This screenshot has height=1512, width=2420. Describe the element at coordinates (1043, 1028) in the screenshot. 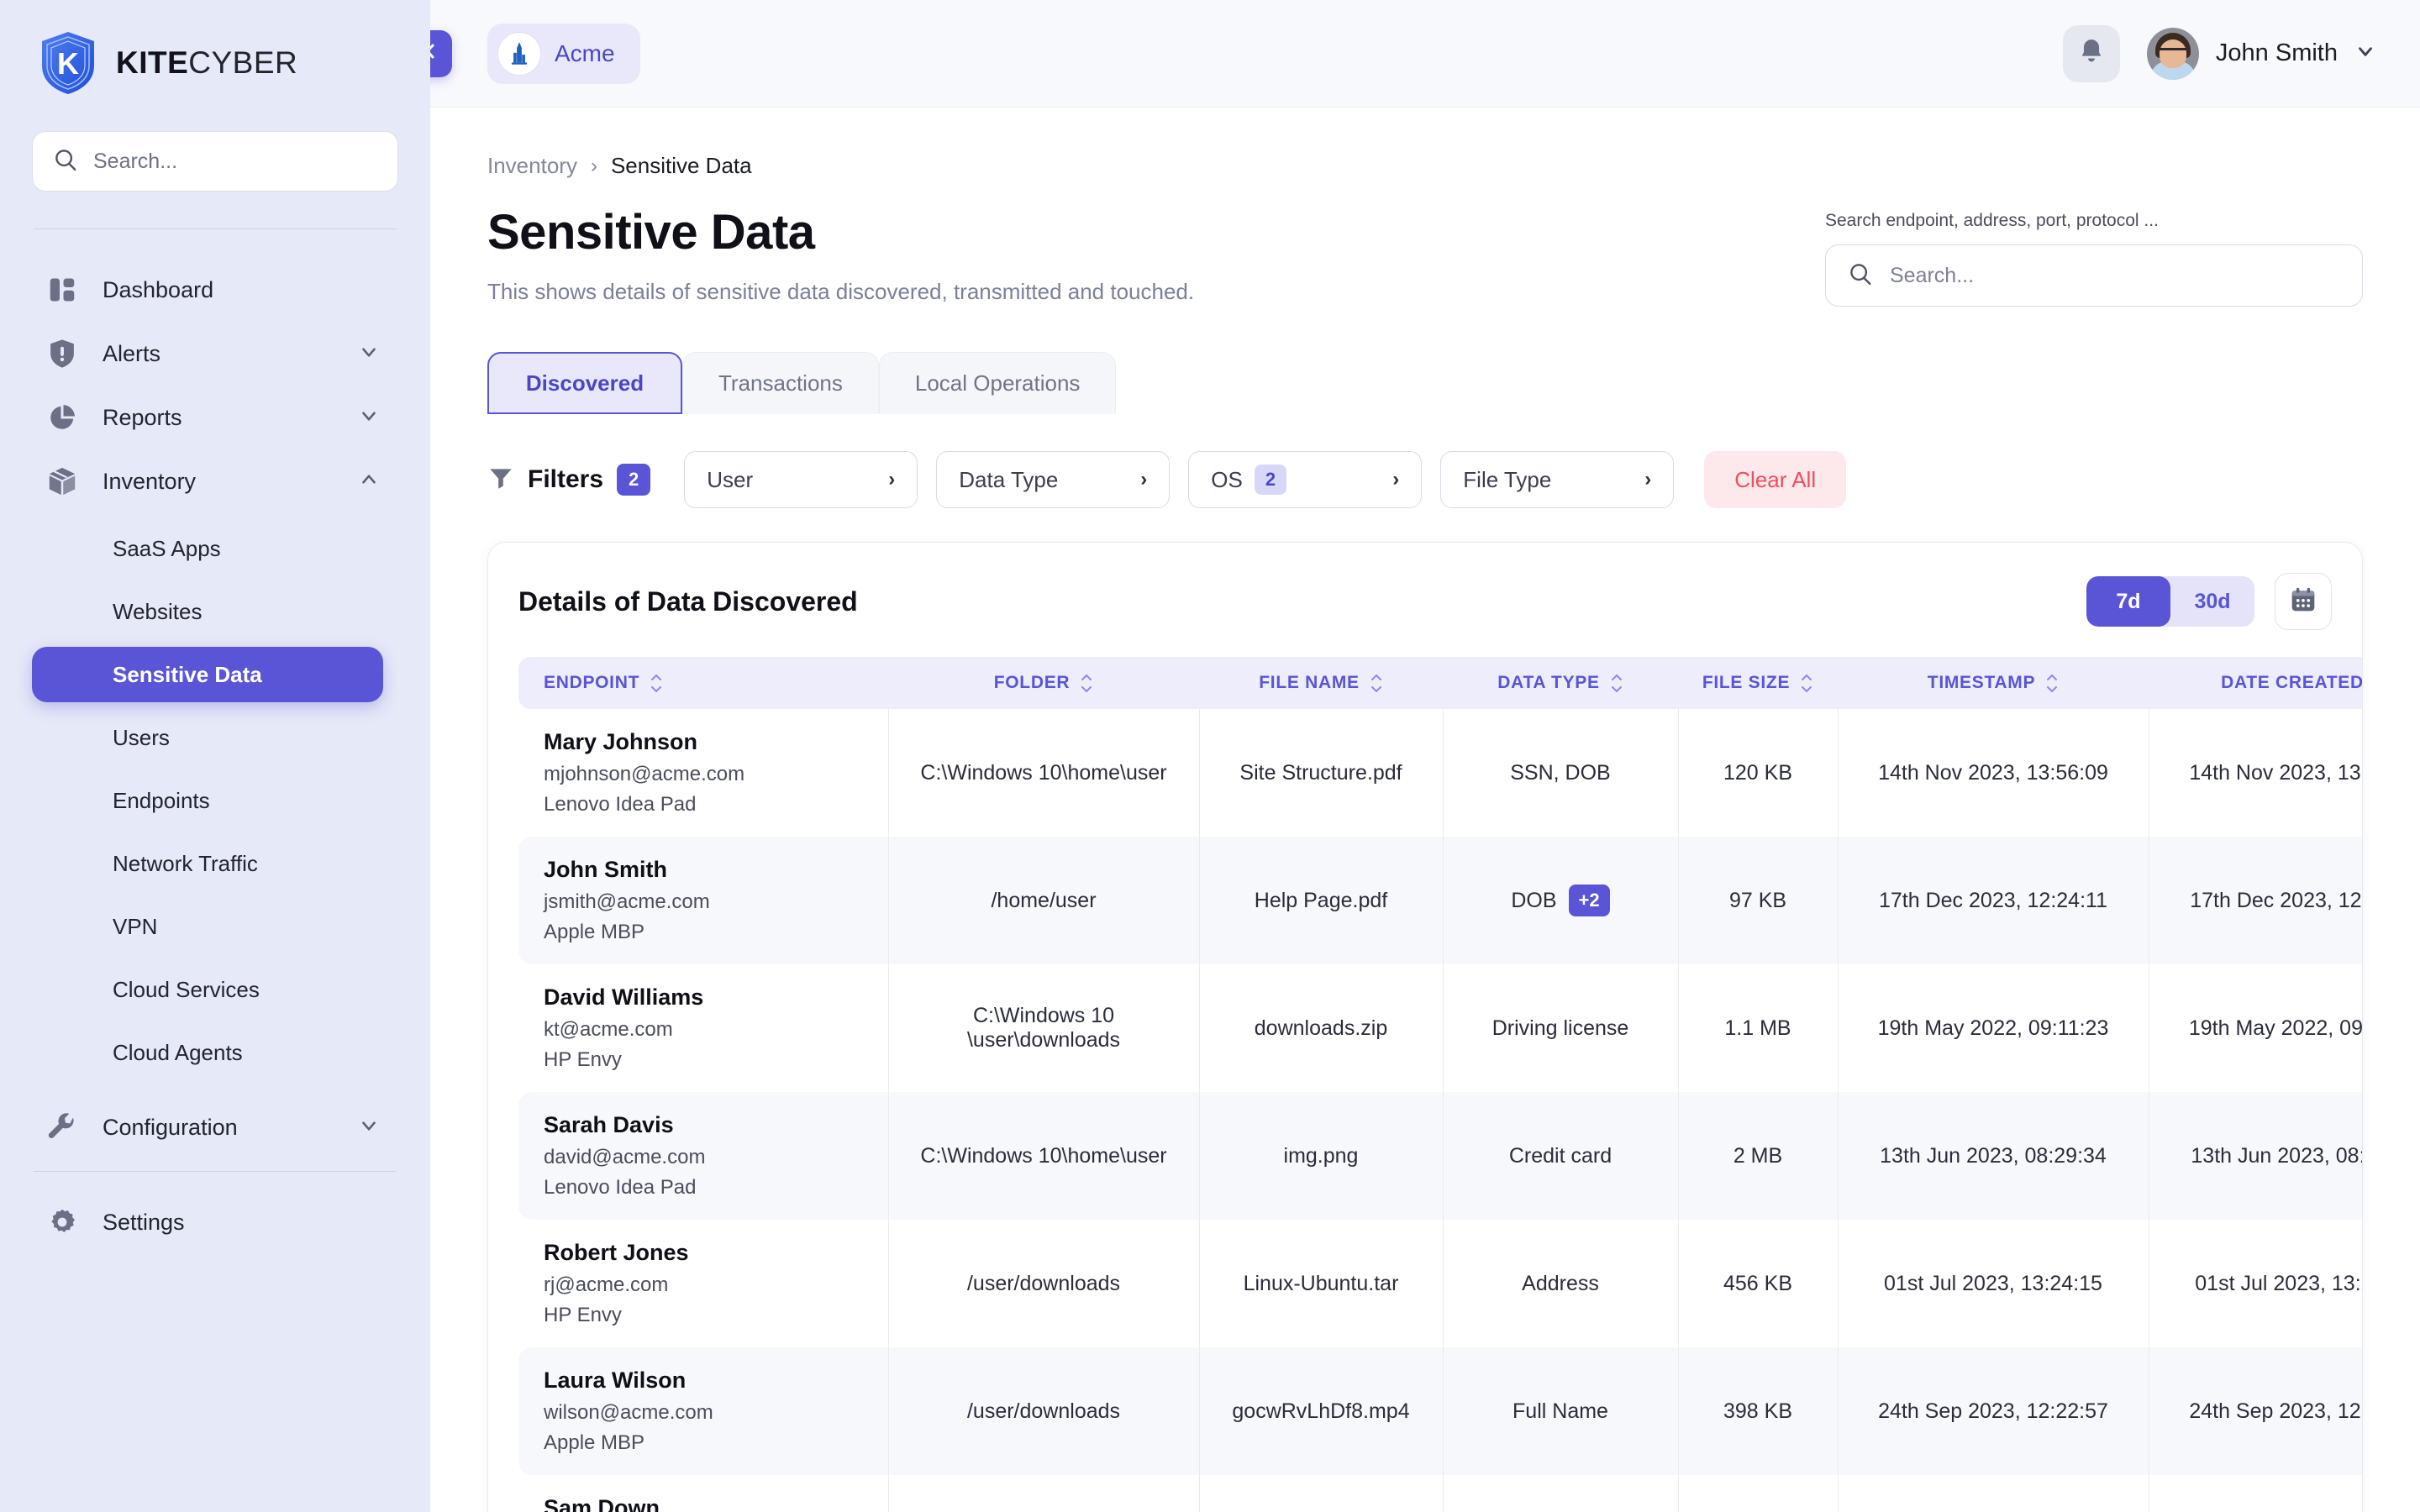

I see `cell-folder: C:\Windows 10 \user\downloads` at that location.